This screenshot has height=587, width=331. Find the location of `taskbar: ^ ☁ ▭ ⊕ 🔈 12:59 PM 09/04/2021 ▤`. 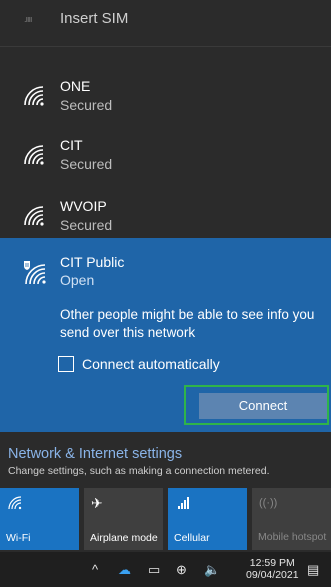

taskbar: ^ ☁ ▭ ⊕ 🔈 12:59 PM 09/04/2021 ▤ is located at coordinates (165, 569).